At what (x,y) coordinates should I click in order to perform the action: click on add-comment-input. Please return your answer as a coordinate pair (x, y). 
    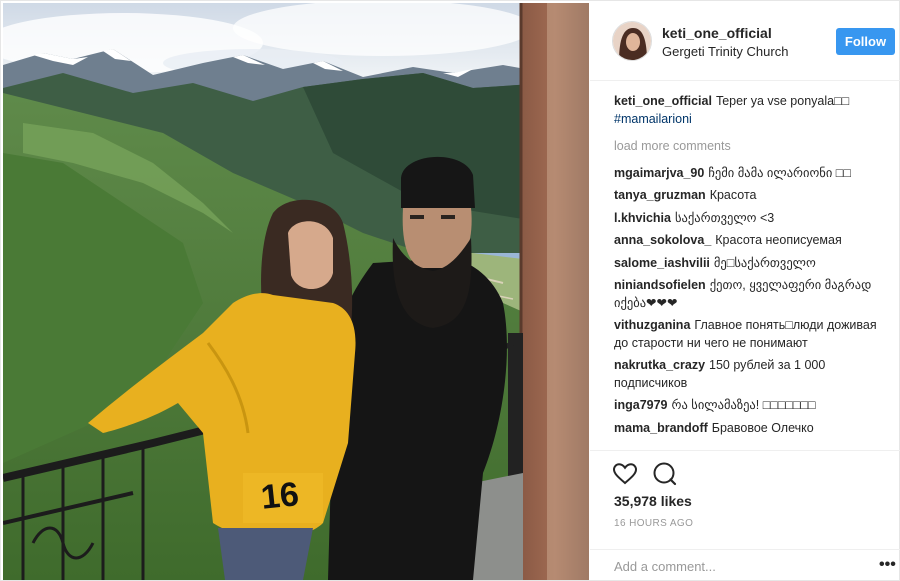
    Looking at the image, I should click on (734, 566).